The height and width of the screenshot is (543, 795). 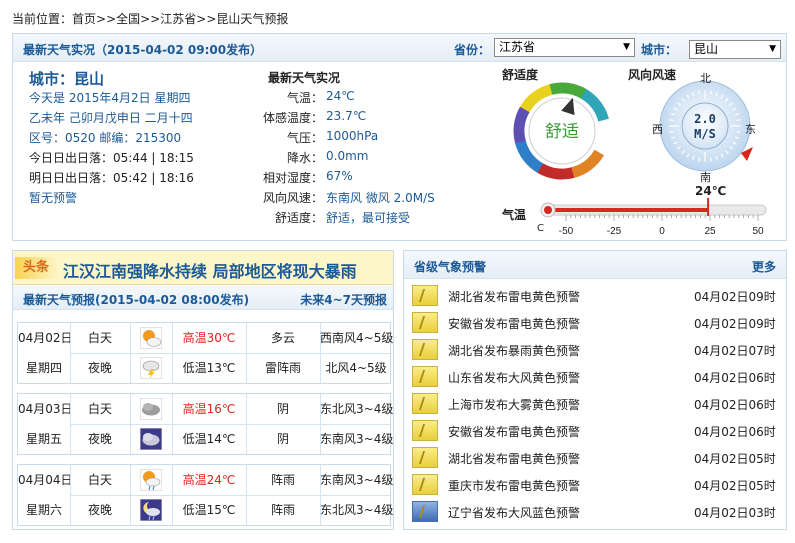 What do you see at coordinates (43, 368) in the screenshot?
I see `forecast-weekday: 星期四` at bounding box center [43, 368].